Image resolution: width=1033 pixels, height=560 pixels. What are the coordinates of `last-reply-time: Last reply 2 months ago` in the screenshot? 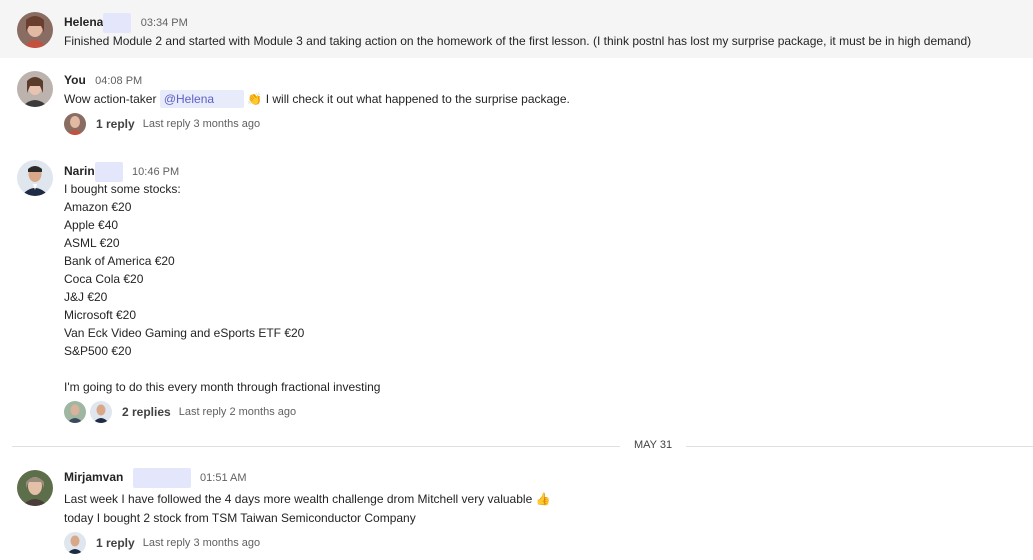 It's located at (237, 412).